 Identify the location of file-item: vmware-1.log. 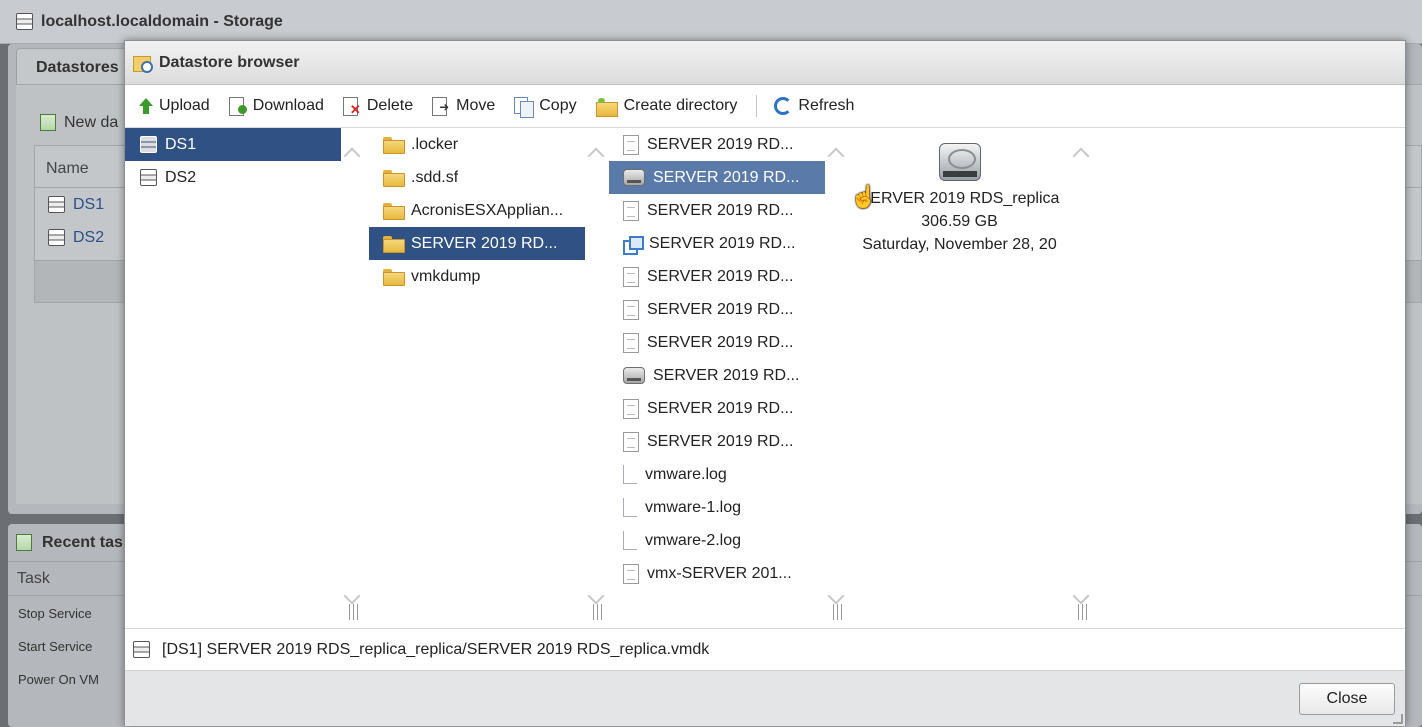
(717, 507).